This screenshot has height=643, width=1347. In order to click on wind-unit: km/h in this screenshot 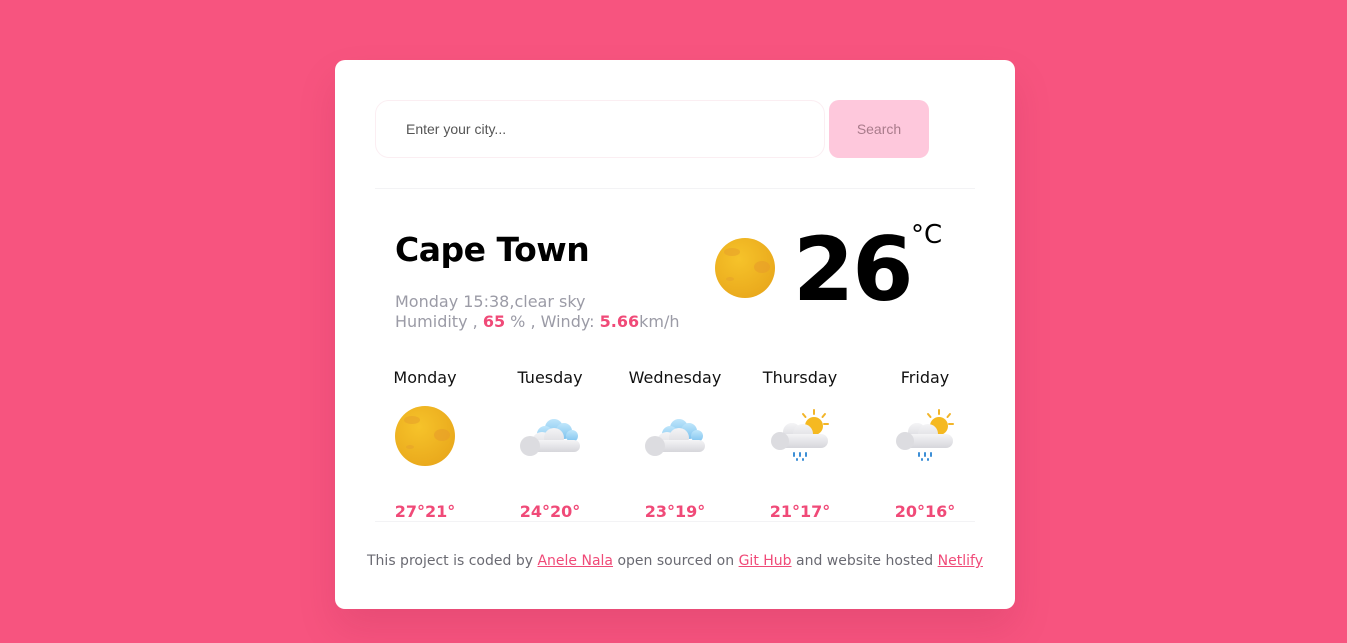, I will do `click(659, 321)`.